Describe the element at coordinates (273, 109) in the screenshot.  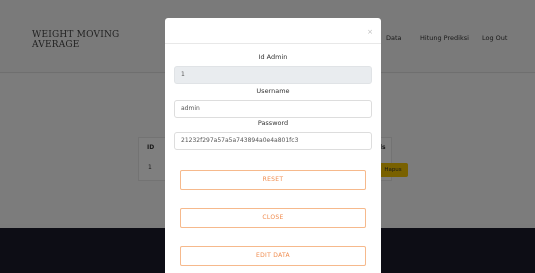
I see `username-field: admin` at that location.